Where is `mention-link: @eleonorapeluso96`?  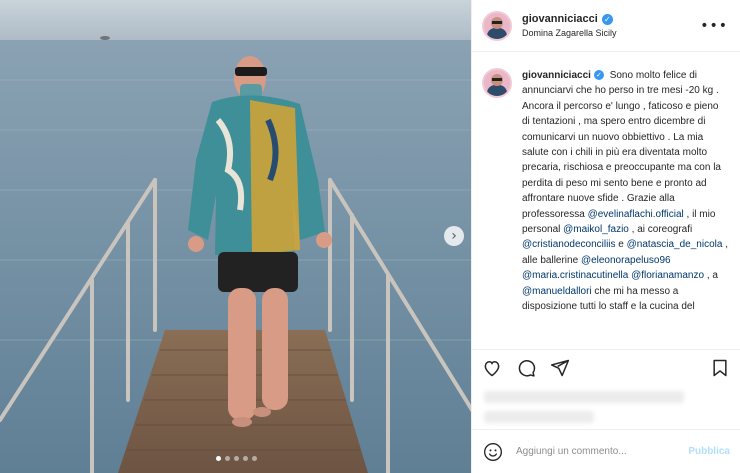 mention-link: @eleonorapeluso96 is located at coordinates (626, 260).